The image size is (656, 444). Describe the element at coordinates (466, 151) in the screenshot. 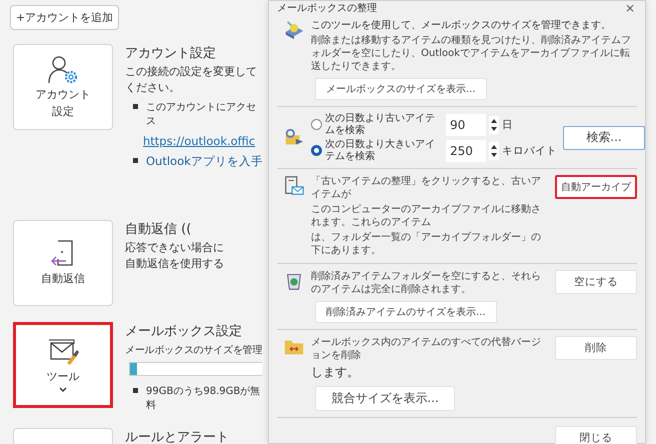

I see `number-field: 250` at that location.